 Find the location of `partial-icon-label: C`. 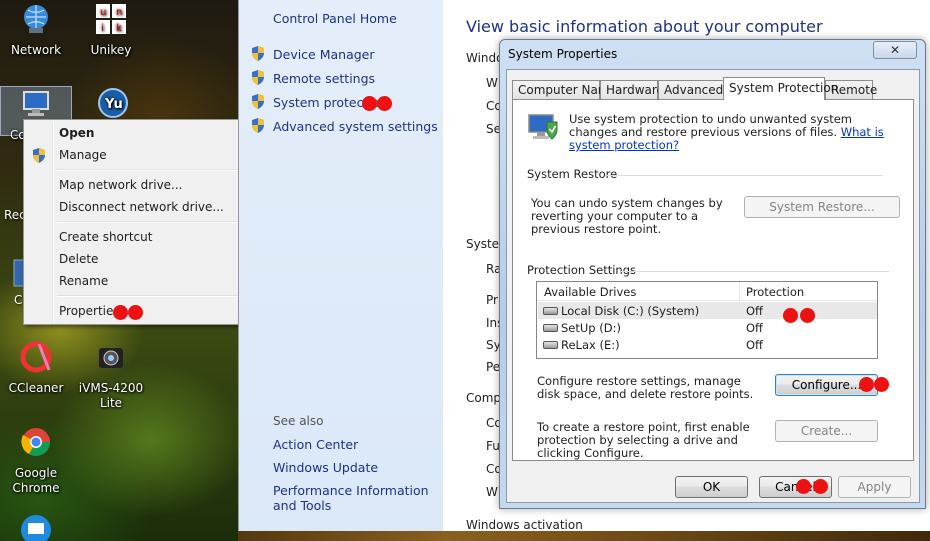

partial-icon-label: C is located at coordinates (18, 300).